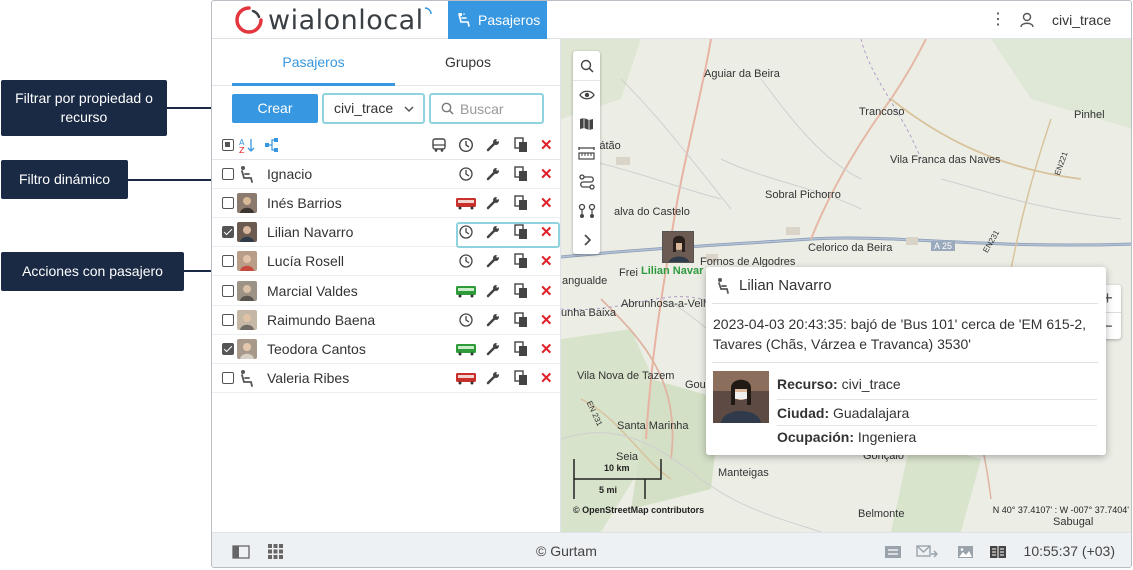 The image size is (1133, 570). Describe the element at coordinates (678, 247) in the screenshot. I see `passenger-map-marker` at that location.